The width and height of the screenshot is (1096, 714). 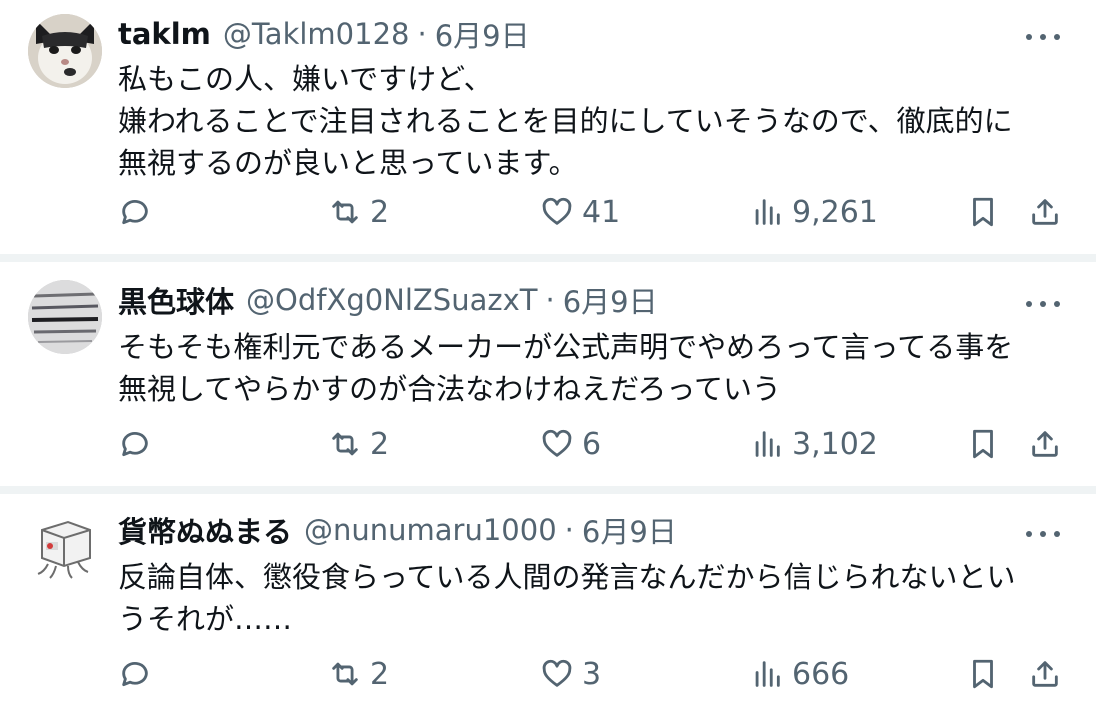 I want to click on like-button: 41, so click(x=580, y=212).